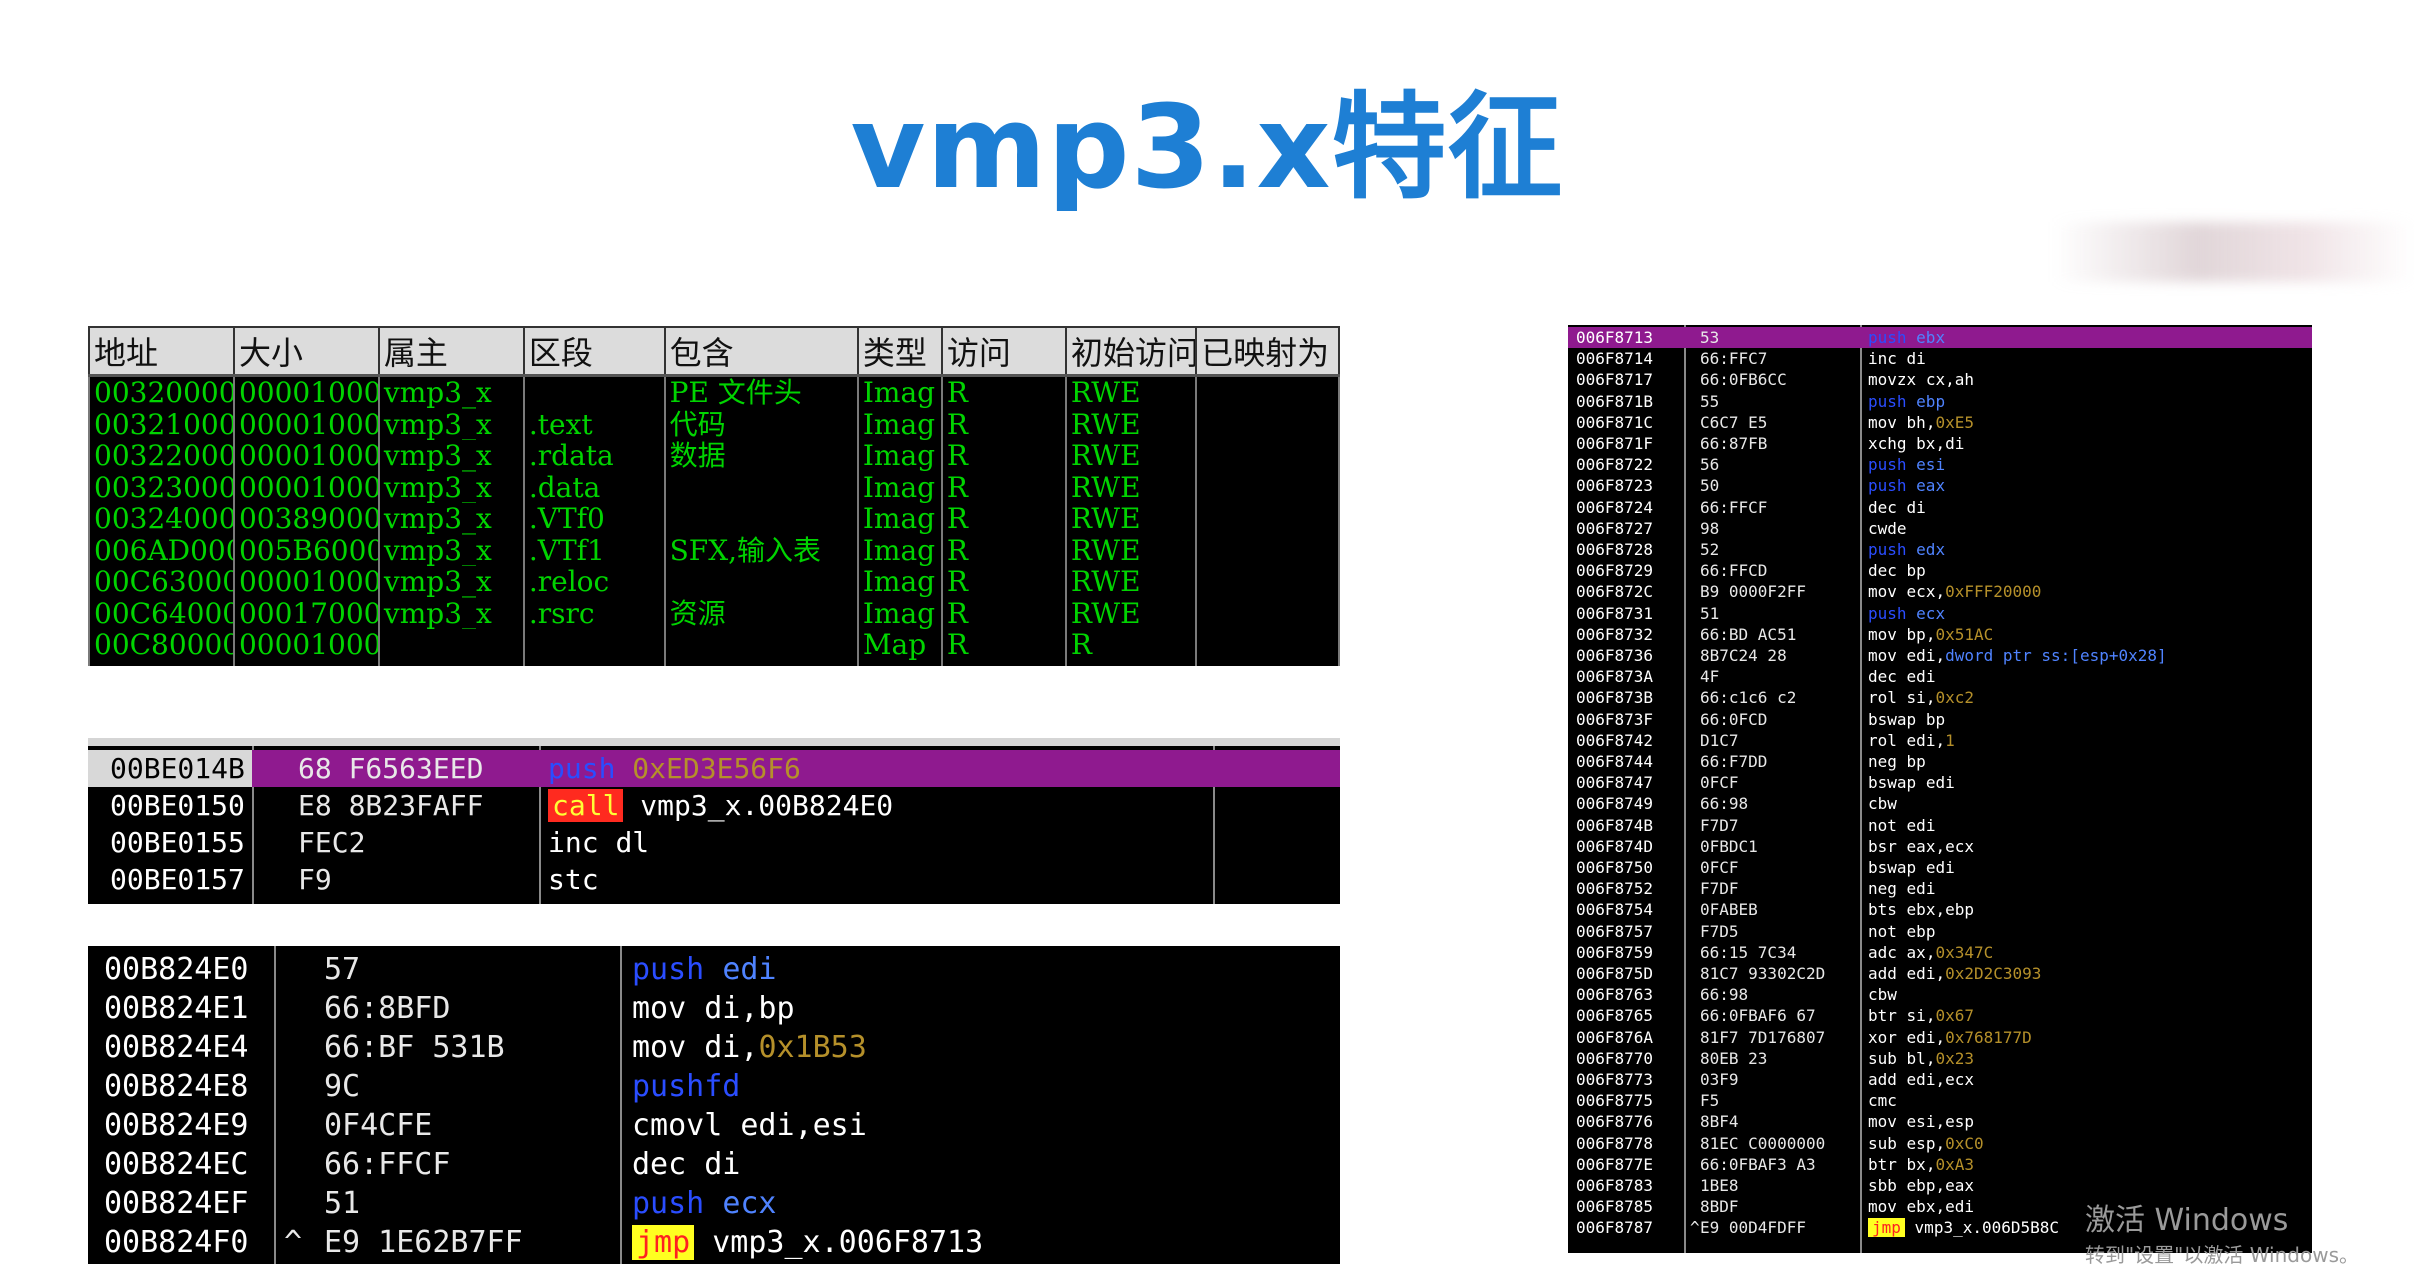 The width and height of the screenshot is (2414, 1278). Describe the element at coordinates (1940, 507) in the screenshot. I see `disasm-row: 006F8724 66:FFCF dec di` at that location.